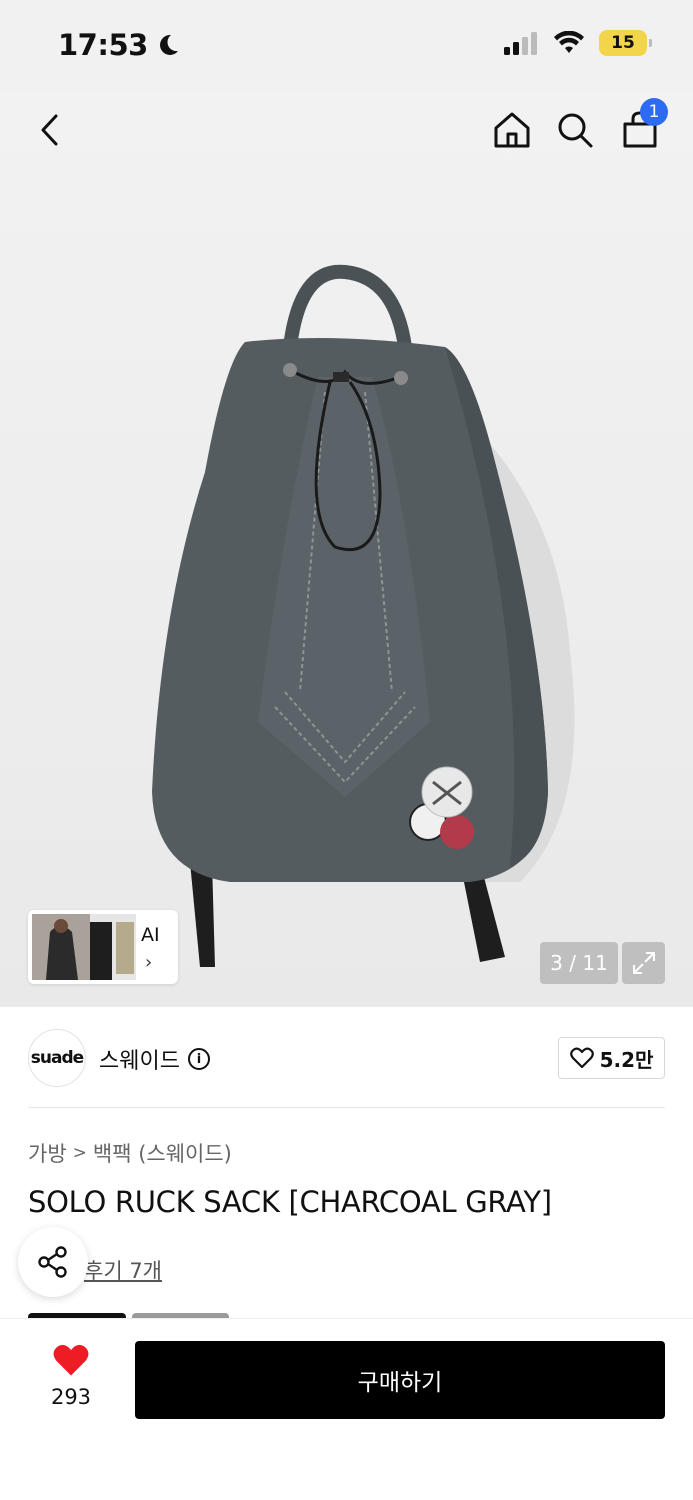 Image resolution: width=693 pixels, height=1500 pixels. Describe the element at coordinates (103, 45) in the screenshot. I see `clock-text: 17:53` at that location.